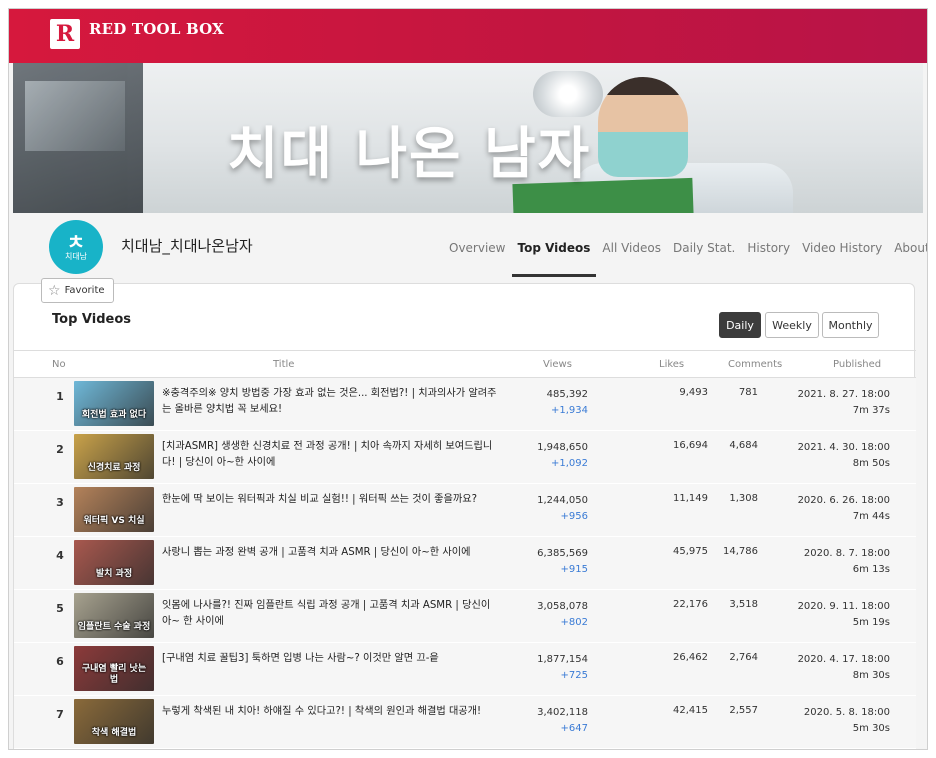 Image resolution: width=936 pixels, height=758 pixels. I want to click on video-thumbnail: 회전법 효과 없다, so click(114, 403).